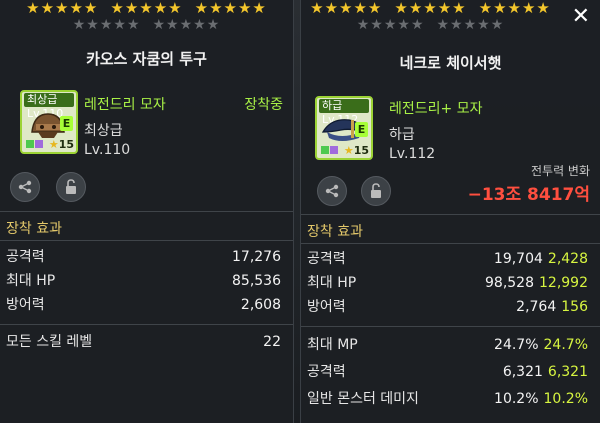 Image resolution: width=600 pixels, height=423 pixels. Describe the element at coordinates (143, 305) in the screenshot. I see `stat-row: 방어력 2,608` at that location.